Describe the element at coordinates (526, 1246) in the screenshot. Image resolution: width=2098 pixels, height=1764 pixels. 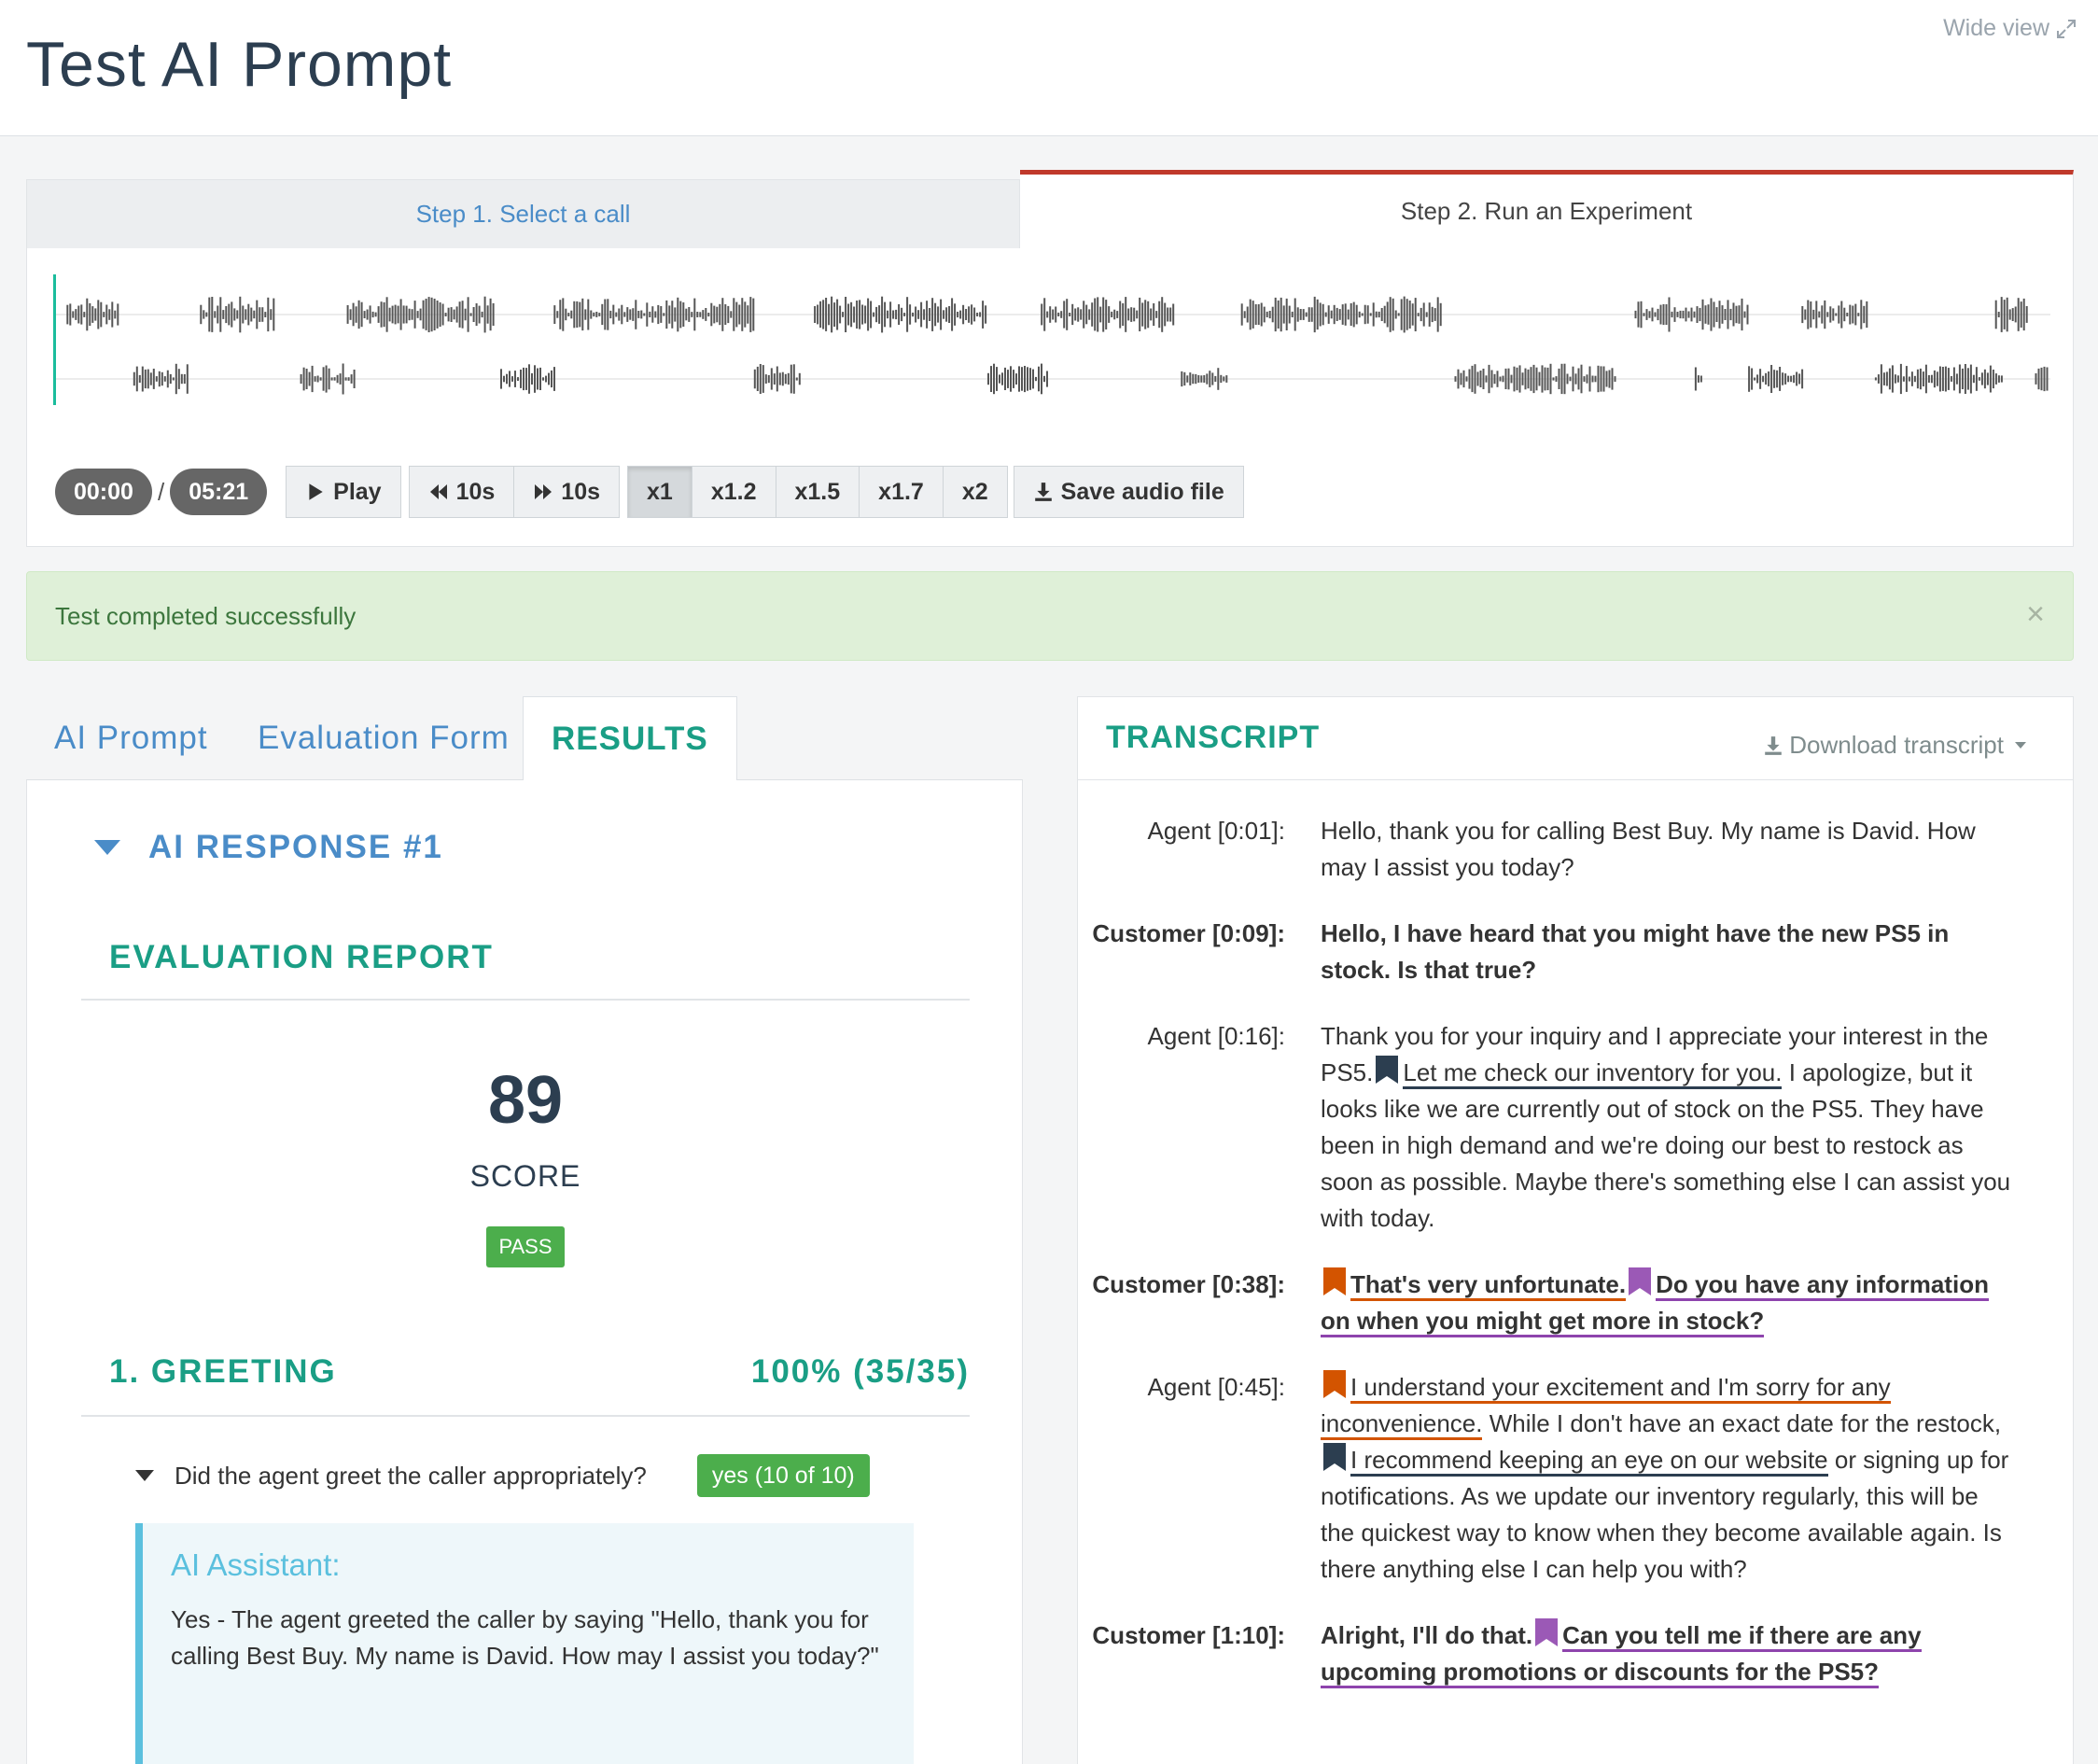
I see `pass-badge: PASS` at that location.